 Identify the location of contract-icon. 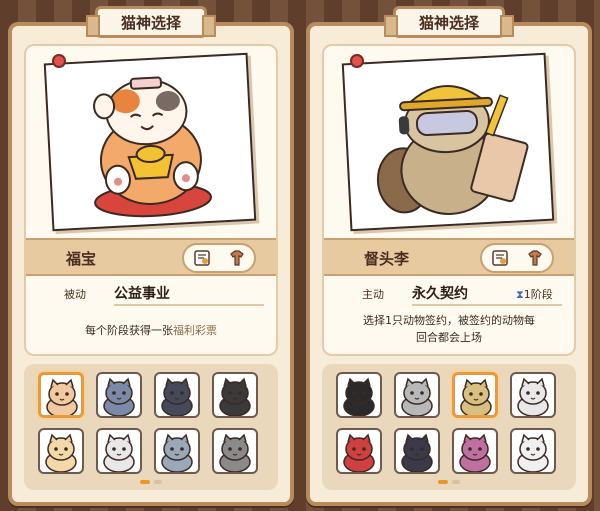
(500, 258).